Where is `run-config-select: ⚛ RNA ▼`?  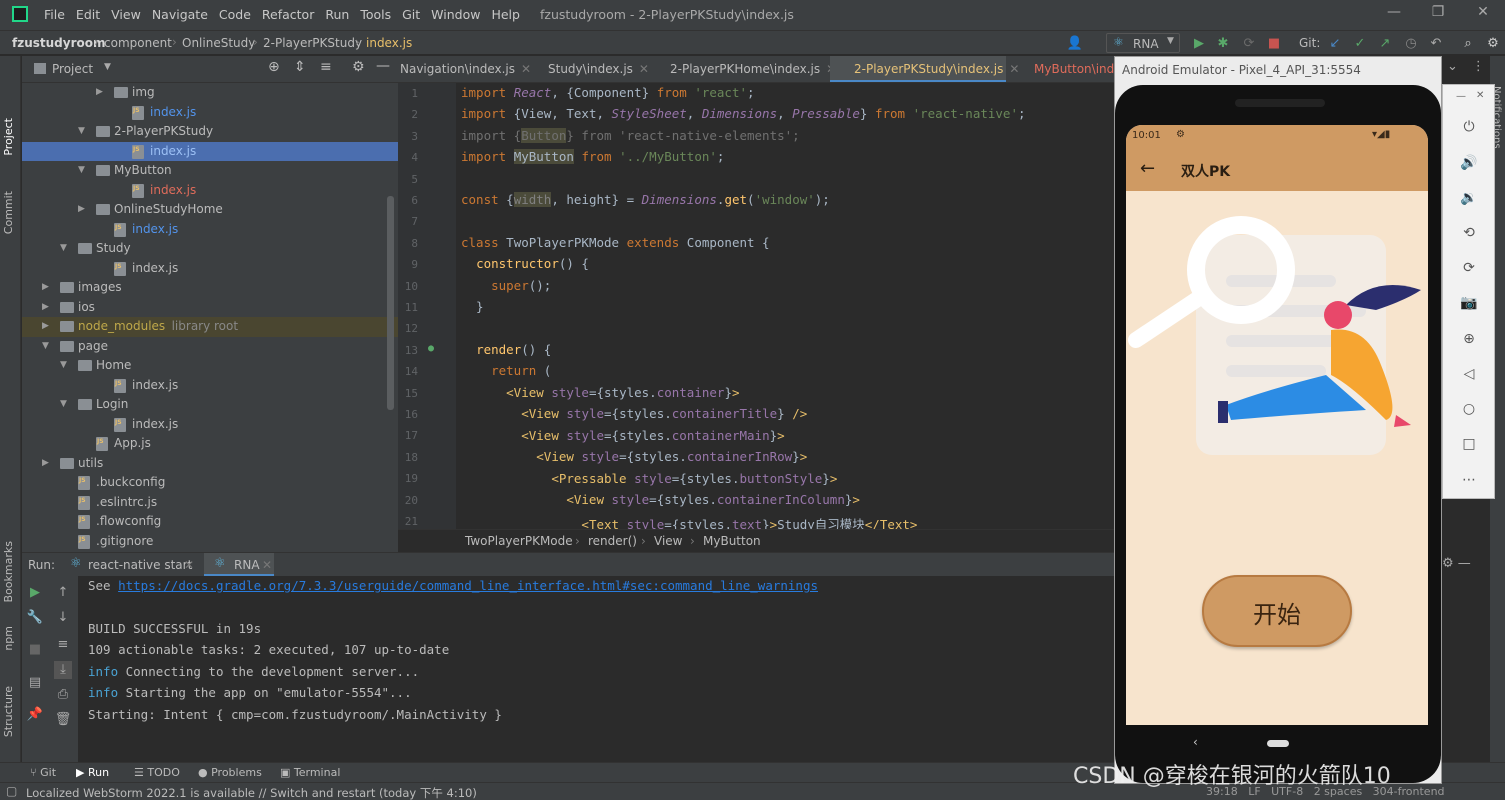
run-config-select: ⚛ RNA ▼ is located at coordinates (1143, 43).